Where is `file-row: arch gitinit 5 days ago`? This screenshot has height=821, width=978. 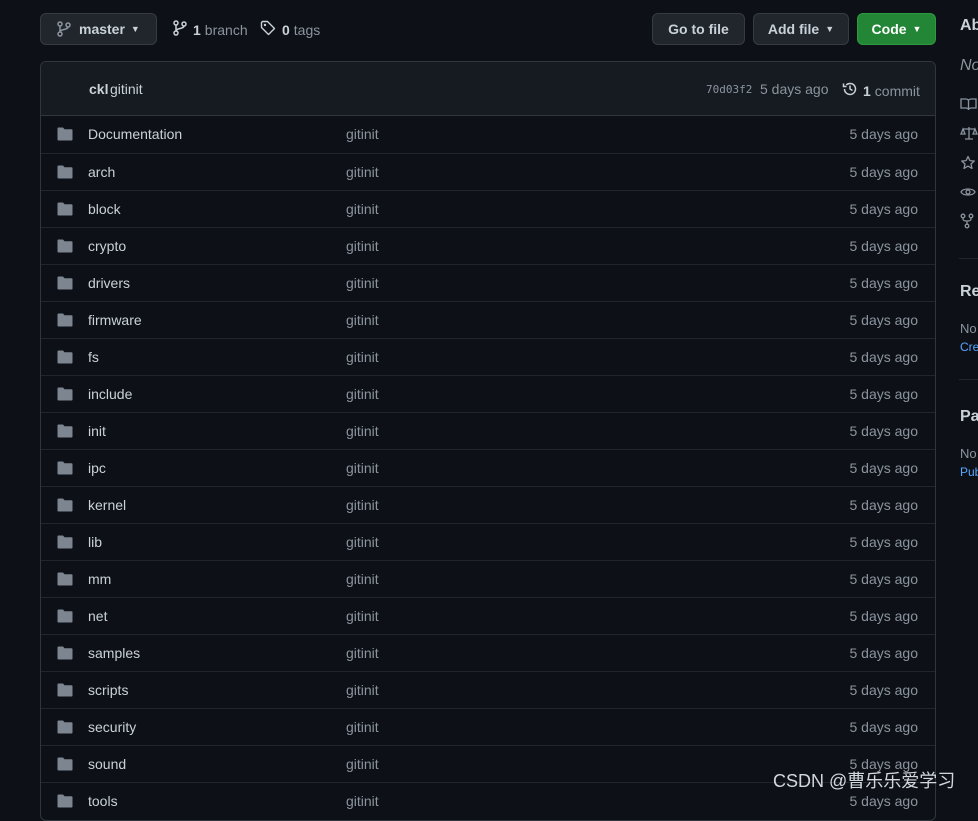 file-row: arch gitinit 5 days ago is located at coordinates (488, 171).